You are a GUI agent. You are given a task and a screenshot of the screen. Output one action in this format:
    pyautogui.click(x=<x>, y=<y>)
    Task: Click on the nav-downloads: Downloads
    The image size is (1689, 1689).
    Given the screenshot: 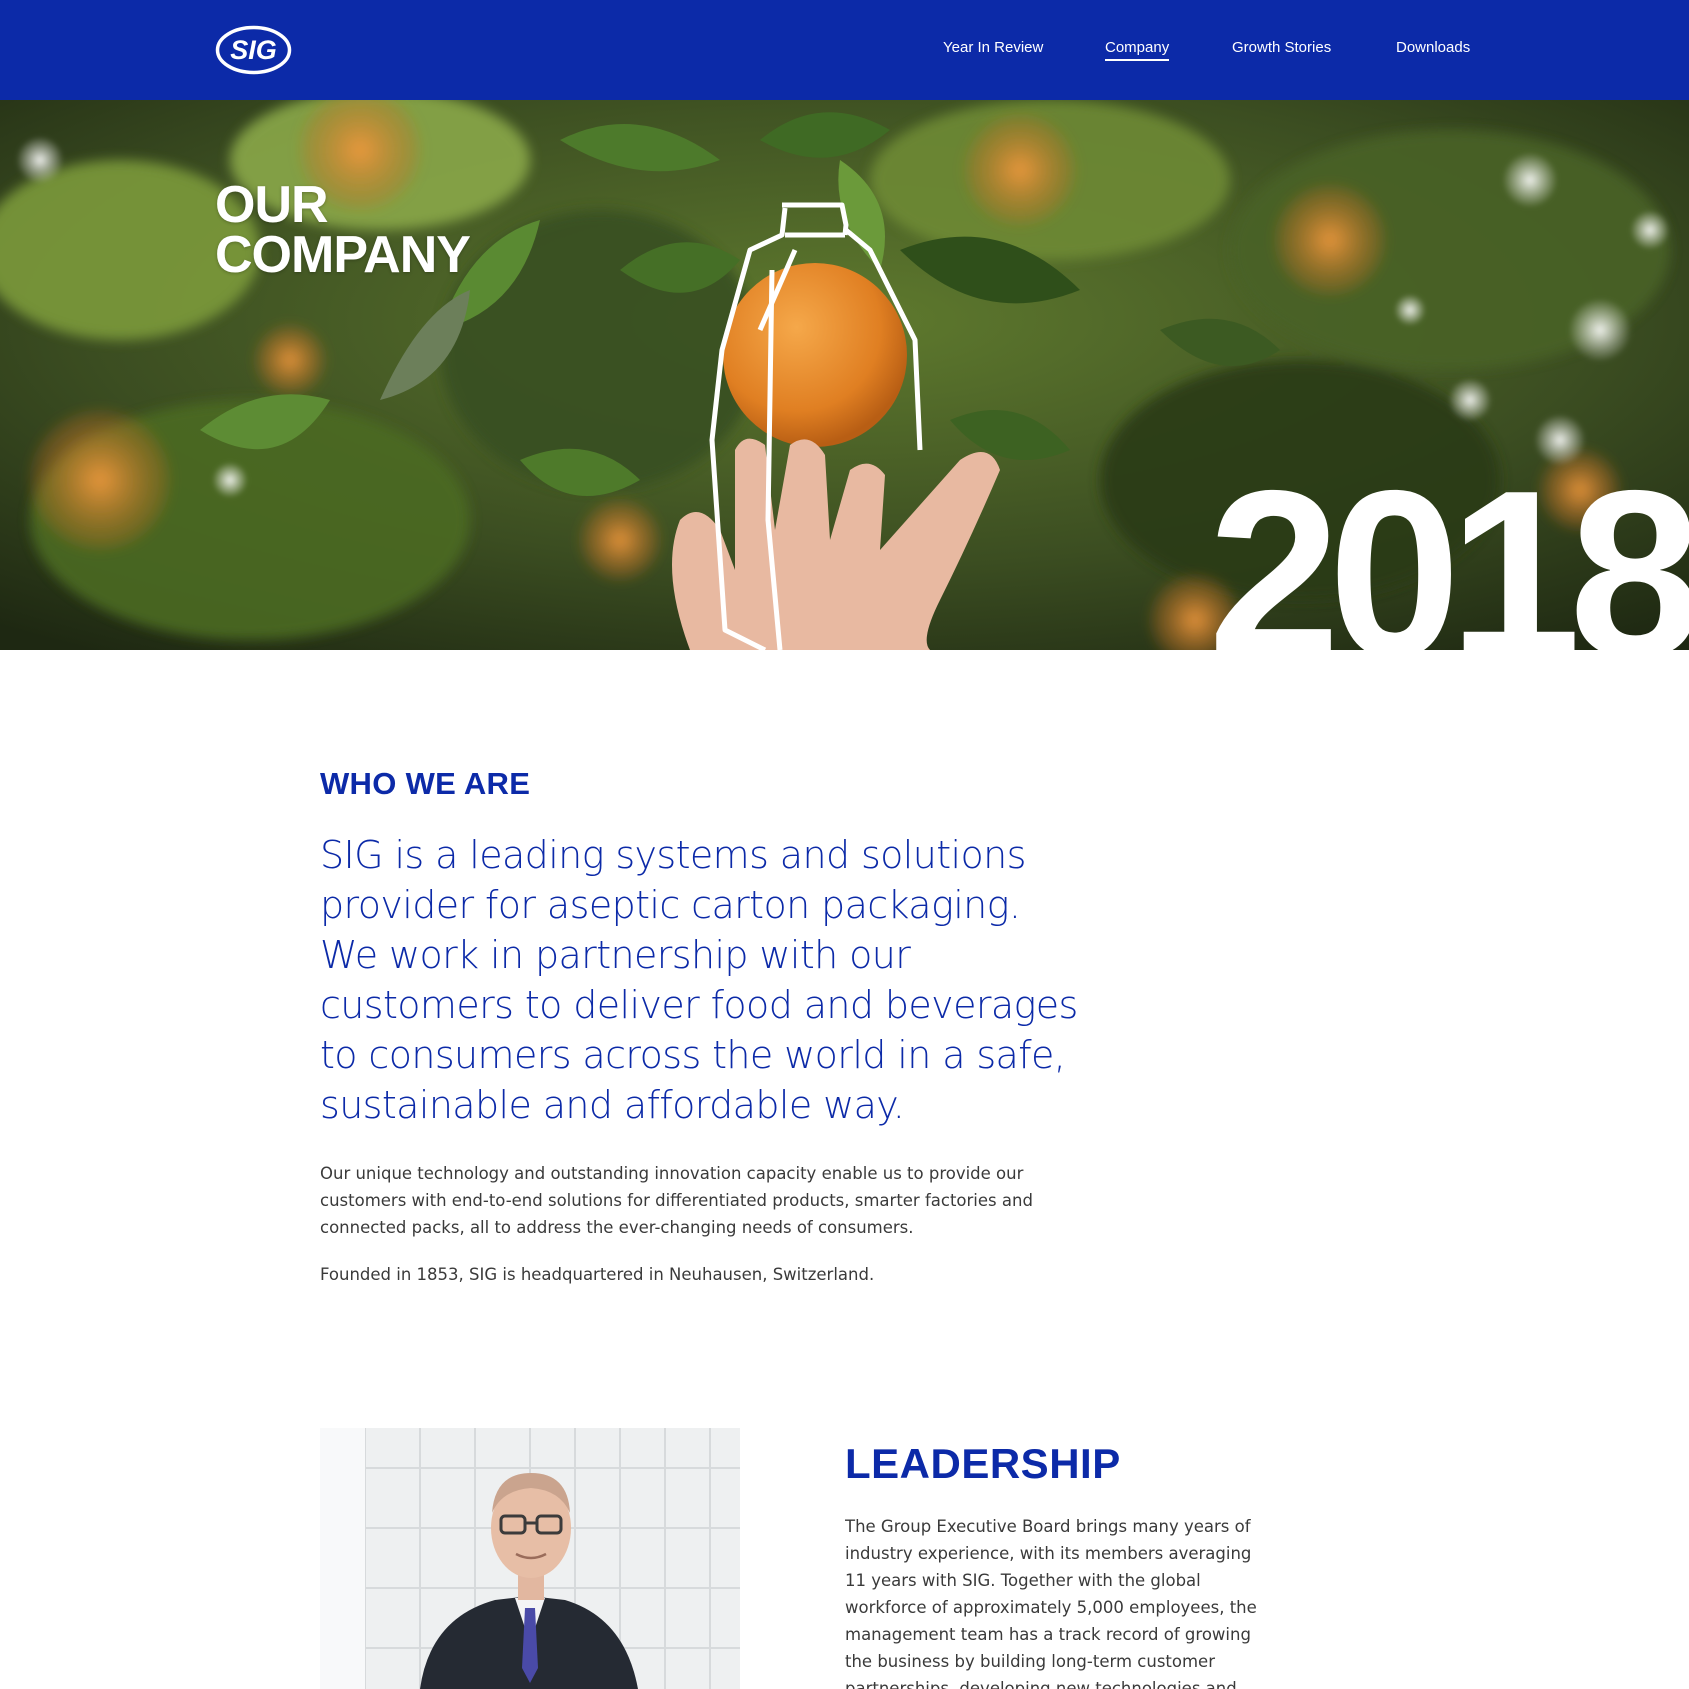 What is the action you would take?
    pyautogui.click(x=1433, y=47)
    